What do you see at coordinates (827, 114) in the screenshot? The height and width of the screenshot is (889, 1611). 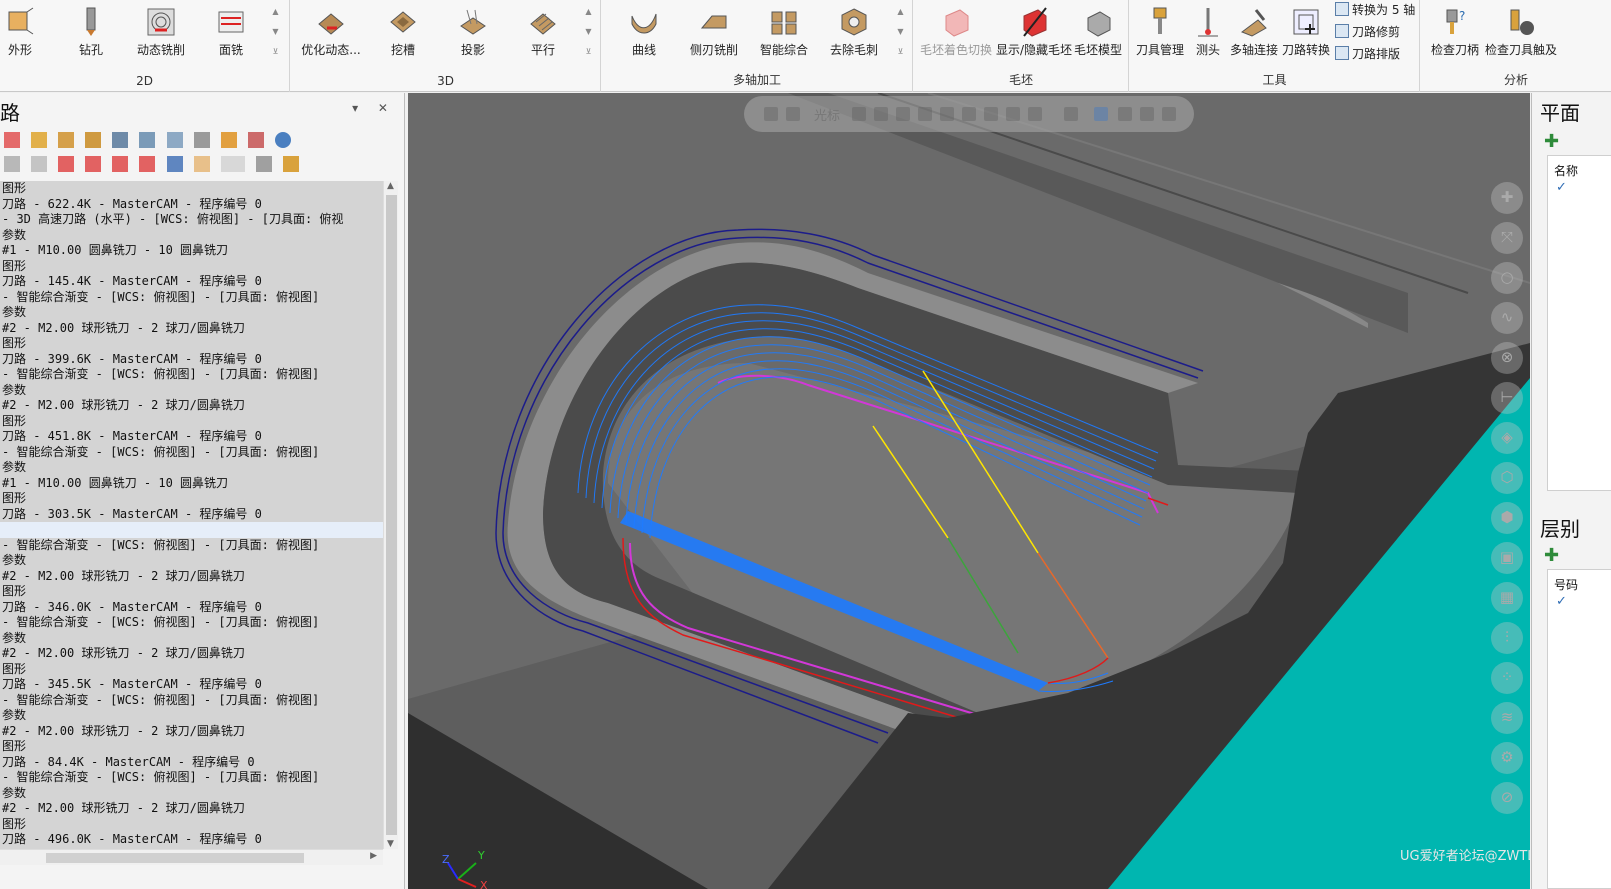 I see `cursor-mode-label: 光标` at bounding box center [827, 114].